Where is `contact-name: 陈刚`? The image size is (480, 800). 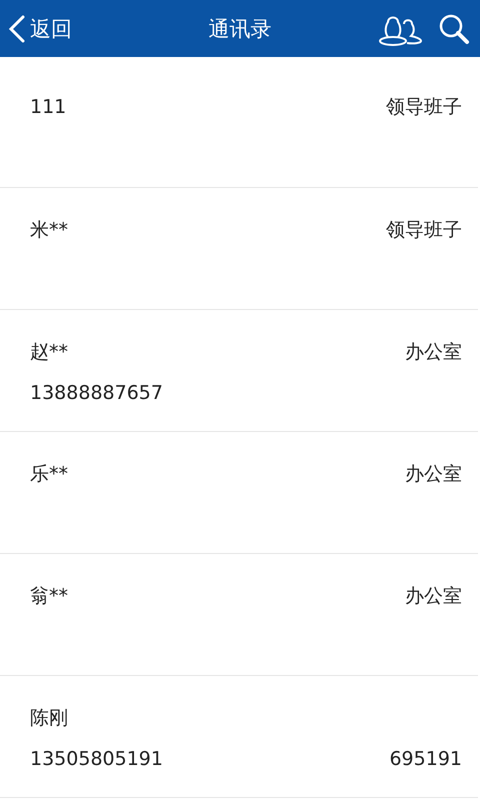
contact-name: 陈刚 is located at coordinates (49, 718).